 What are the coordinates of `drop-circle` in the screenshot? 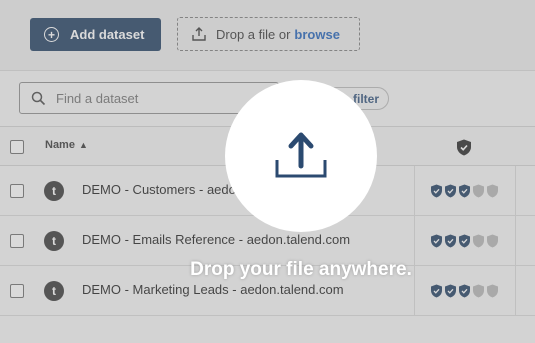 It's located at (301, 156).